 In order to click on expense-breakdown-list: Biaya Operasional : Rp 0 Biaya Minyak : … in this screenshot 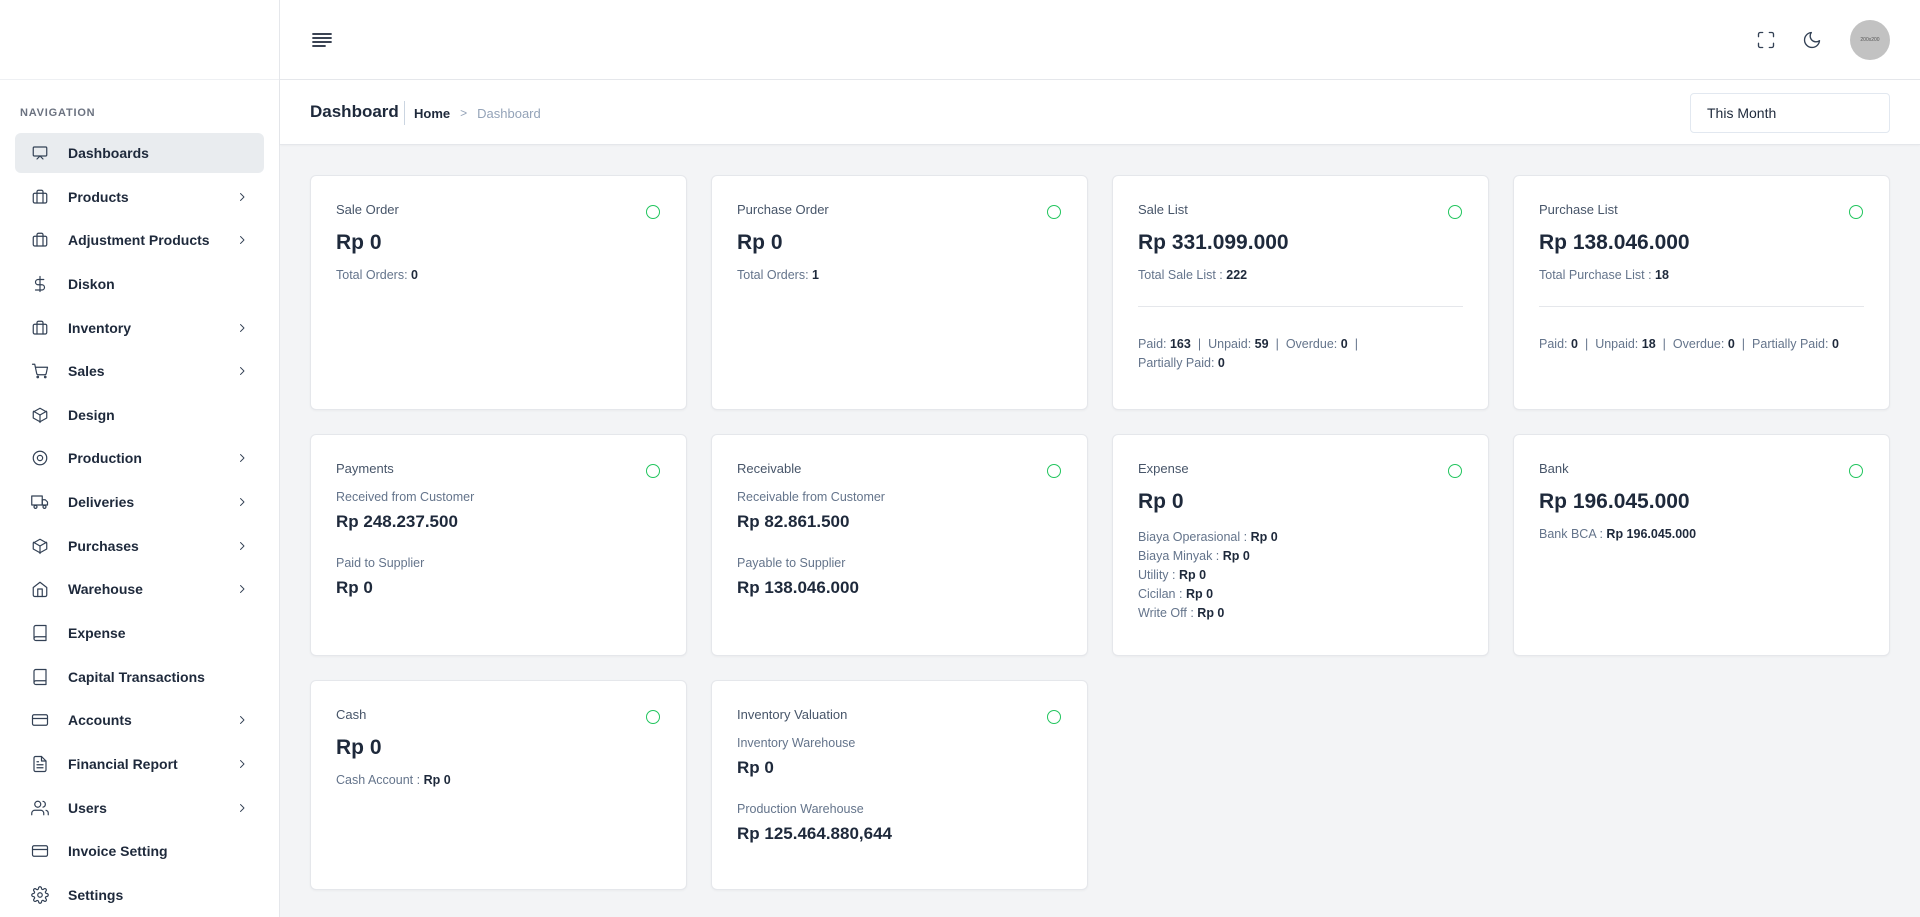, I will do `click(1300, 575)`.